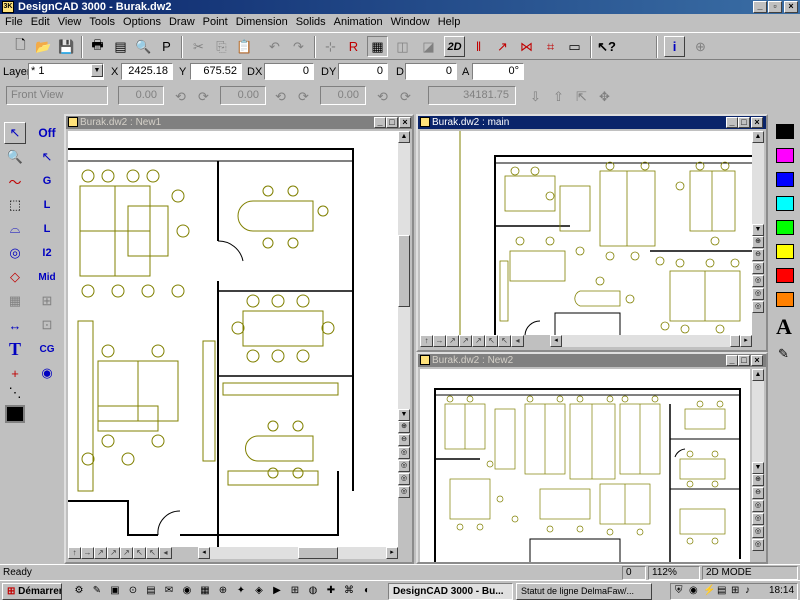 Image resolution: width=800 pixels, height=600 pixels. Describe the element at coordinates (15, 133) in the screenshot. I see `select-pointer-icon: ↖` at that location.